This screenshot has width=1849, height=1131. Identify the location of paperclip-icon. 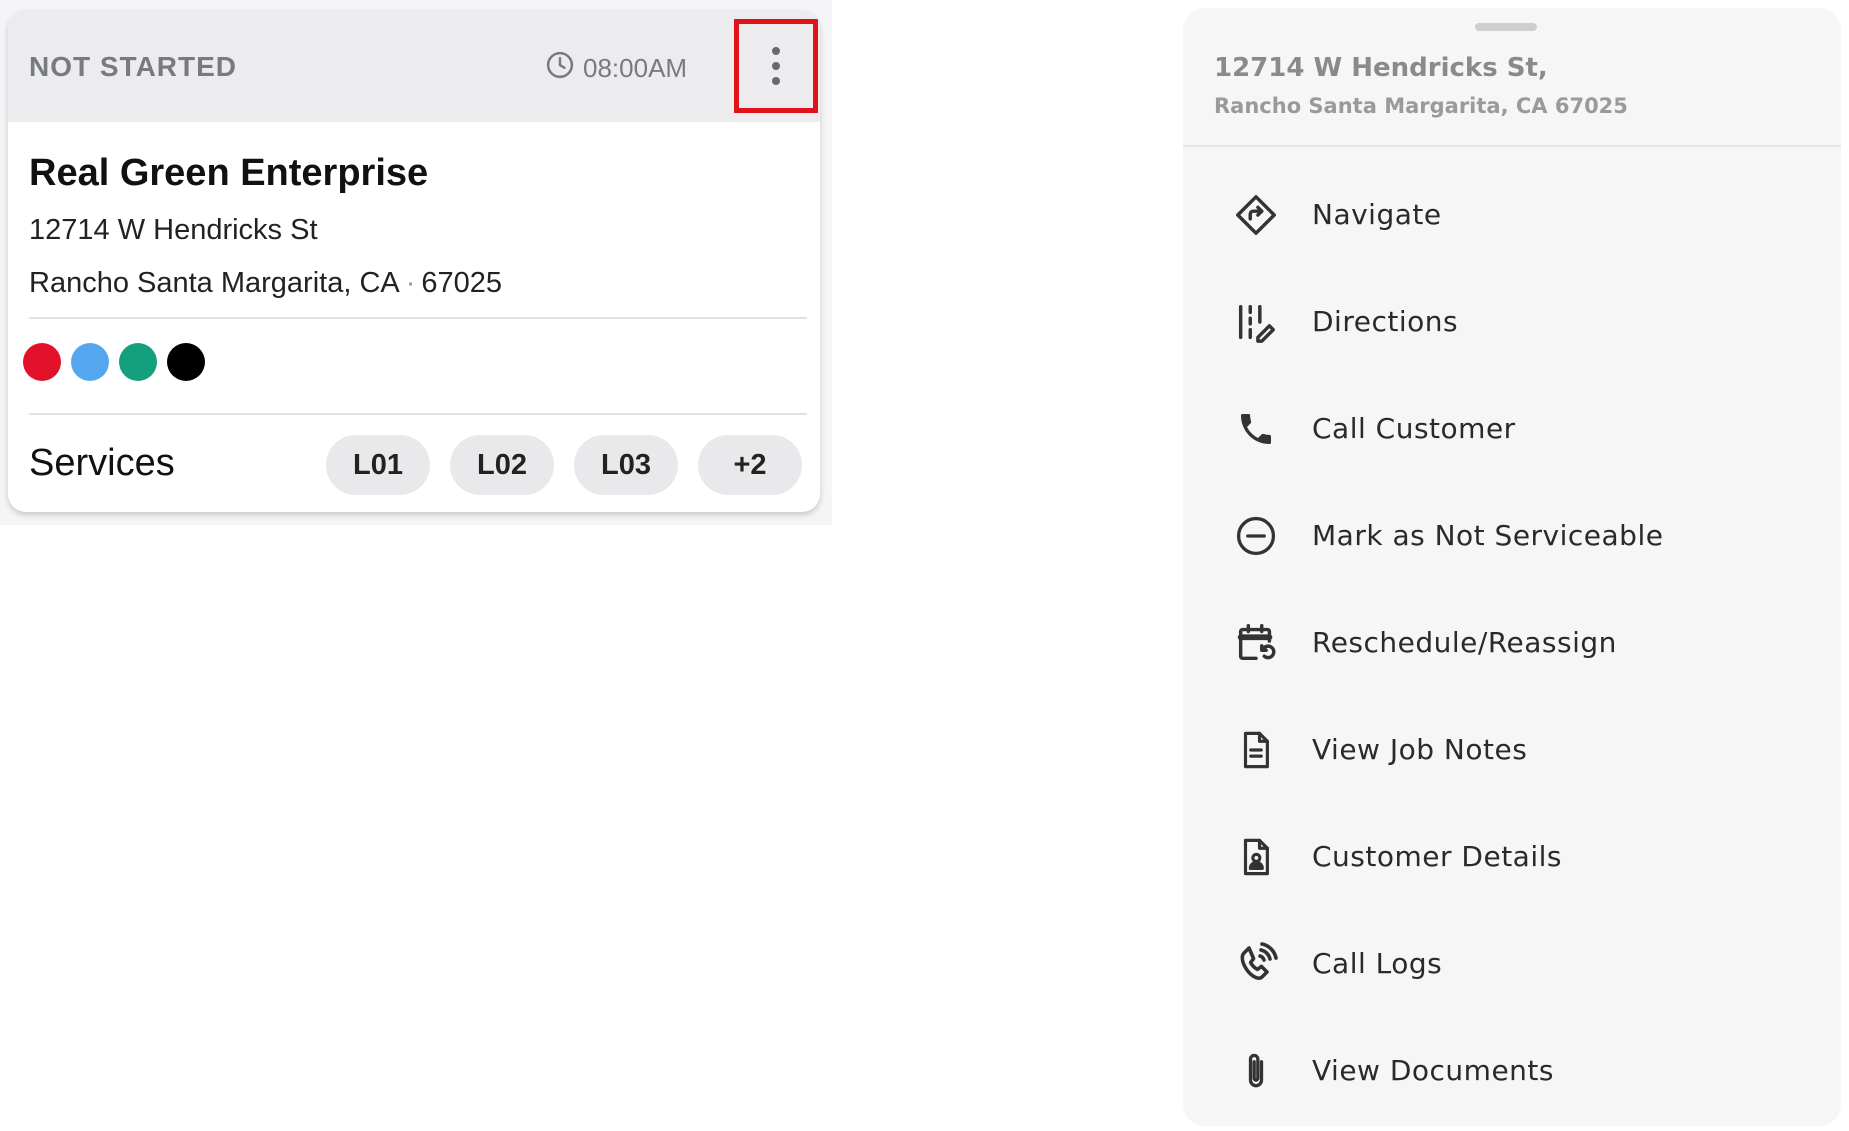
(1256, 1071).